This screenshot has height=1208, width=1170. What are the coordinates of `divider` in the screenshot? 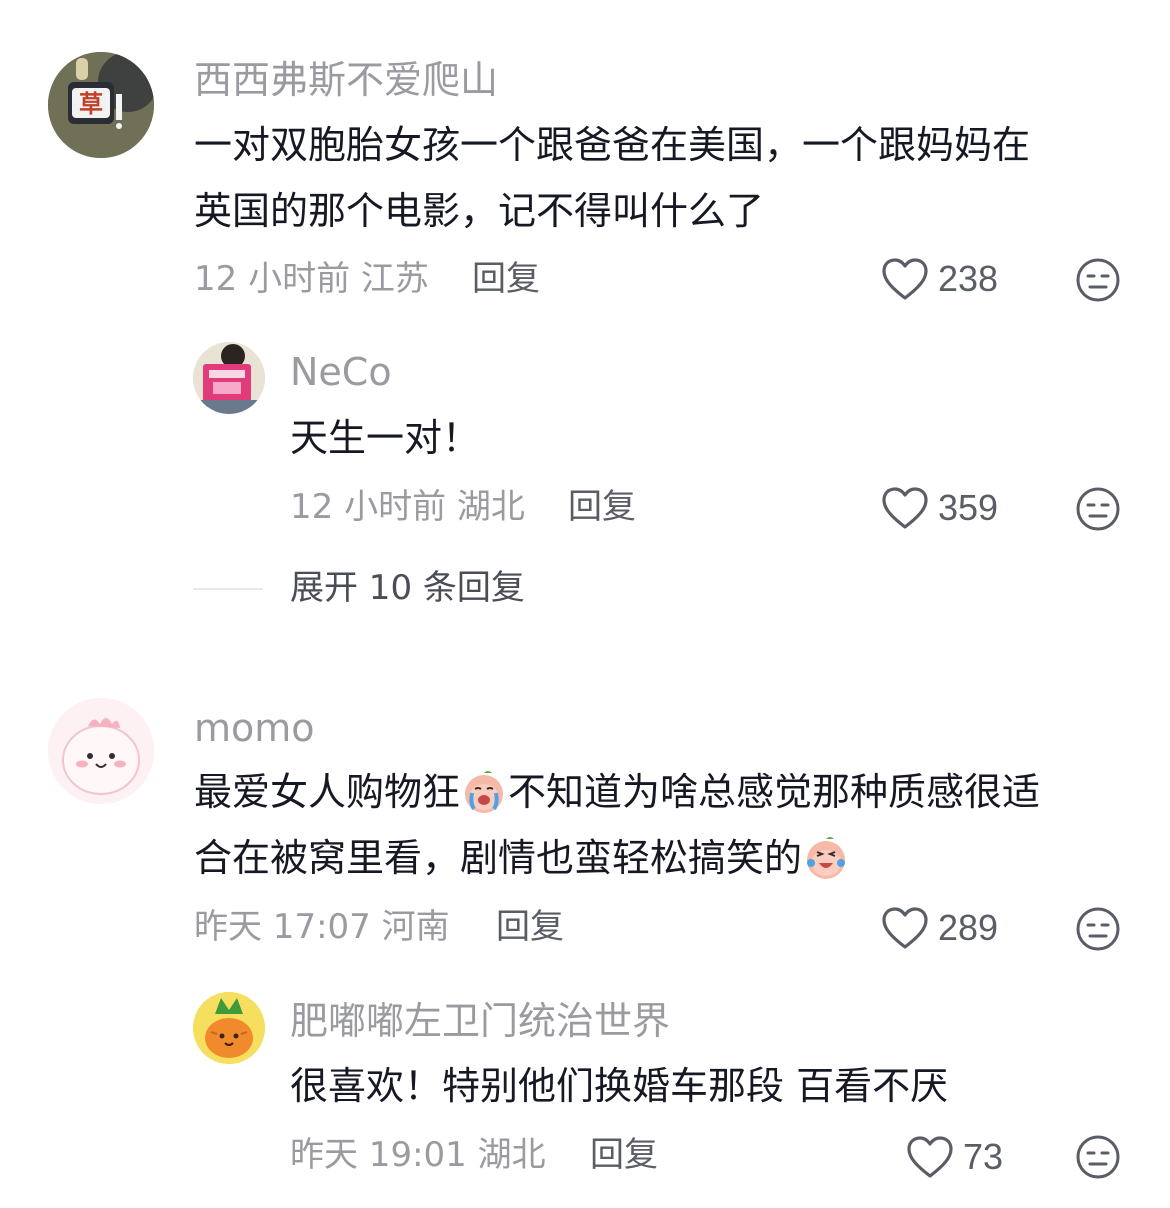 It's located at (228, 589).